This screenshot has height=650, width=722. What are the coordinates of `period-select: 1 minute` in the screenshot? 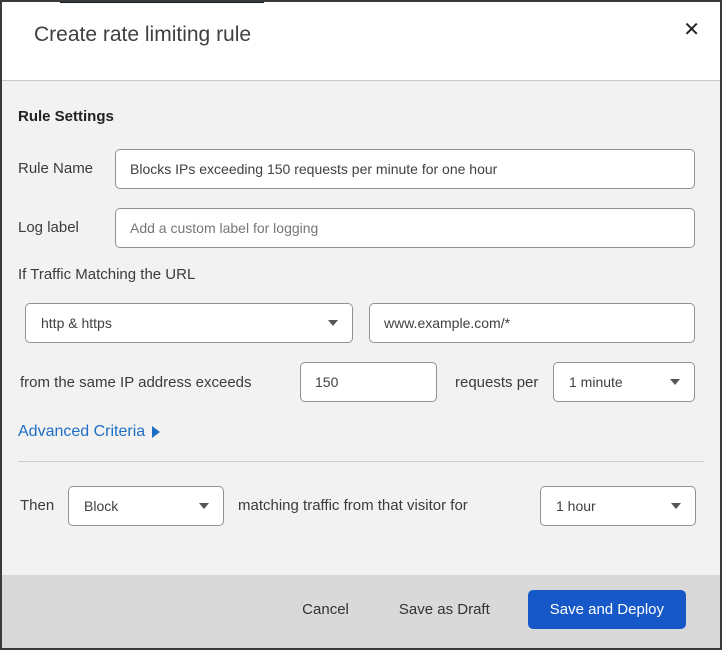 It's located at (624, 382).